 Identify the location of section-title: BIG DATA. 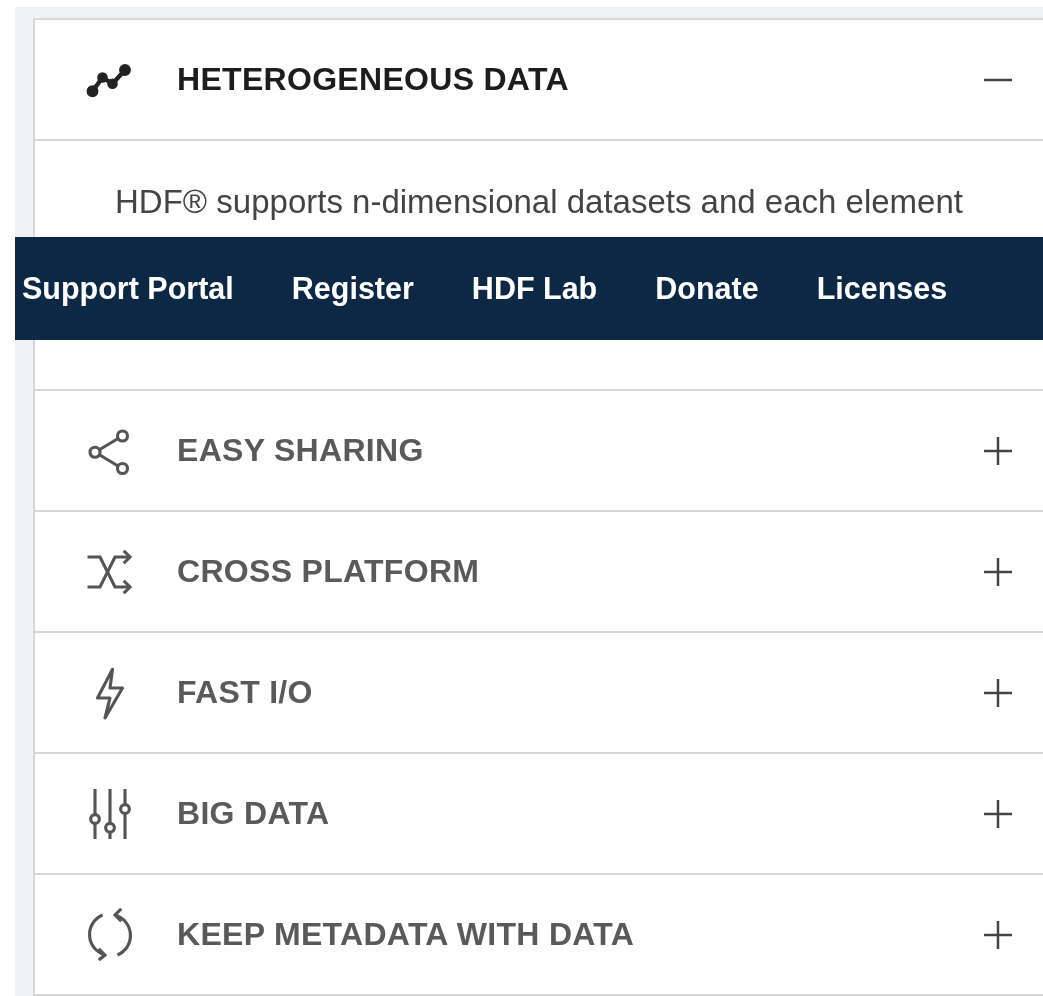
(580, 813).